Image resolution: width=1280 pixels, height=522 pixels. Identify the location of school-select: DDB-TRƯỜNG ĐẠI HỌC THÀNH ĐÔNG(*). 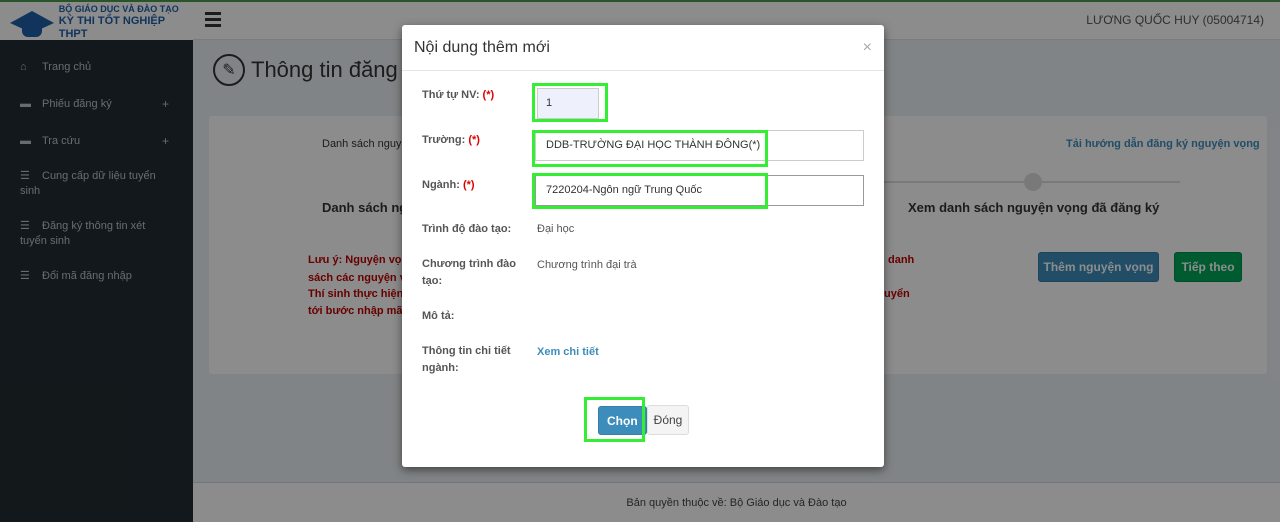
(699, 145).